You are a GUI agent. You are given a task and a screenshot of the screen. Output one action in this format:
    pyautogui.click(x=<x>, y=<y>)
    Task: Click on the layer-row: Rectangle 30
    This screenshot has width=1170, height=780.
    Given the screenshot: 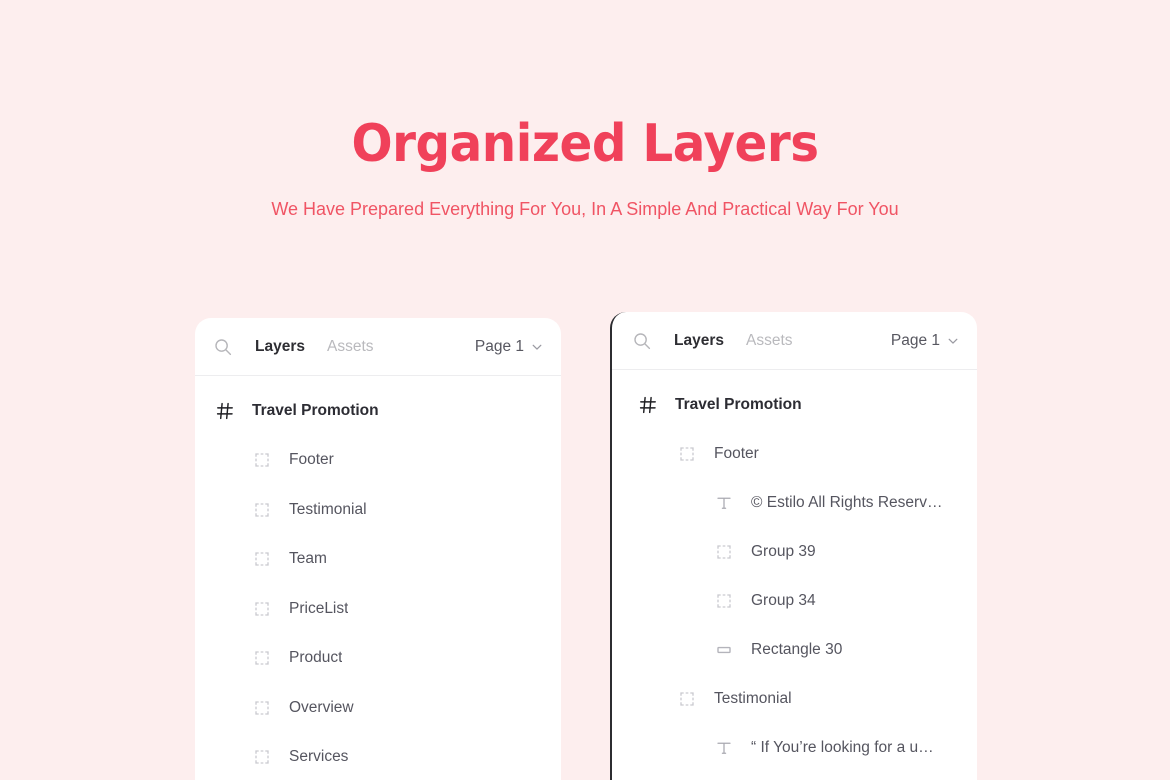 What is the action you would take?
    pyautogui.click(x=794, y=649)
    